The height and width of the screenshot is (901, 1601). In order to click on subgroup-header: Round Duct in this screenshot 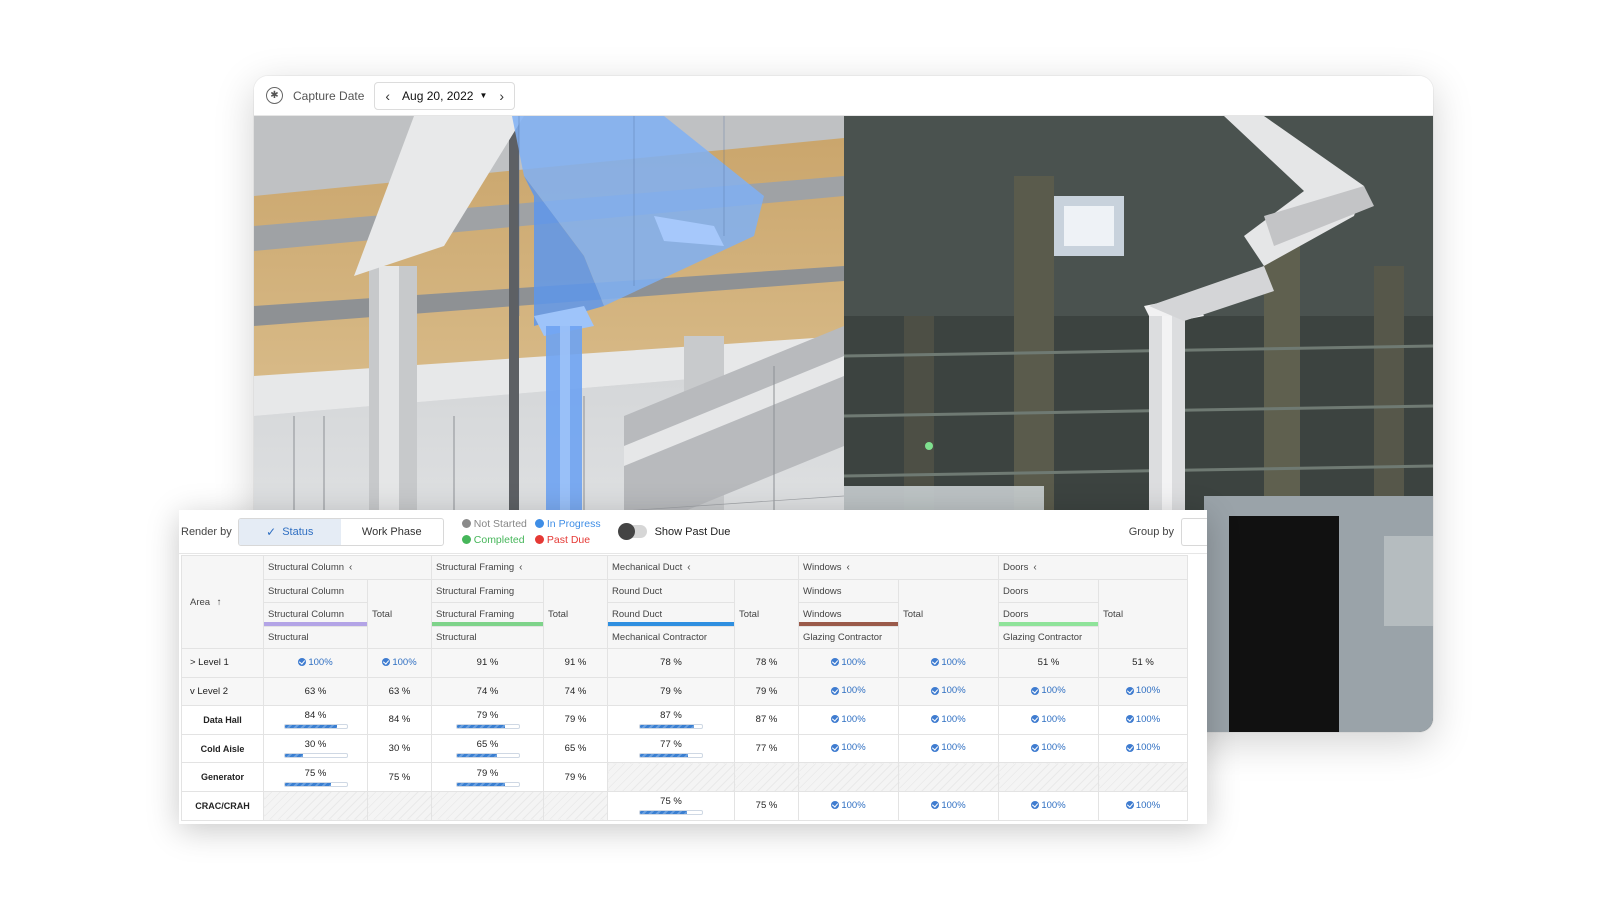, I will do `click(671, 591)`.